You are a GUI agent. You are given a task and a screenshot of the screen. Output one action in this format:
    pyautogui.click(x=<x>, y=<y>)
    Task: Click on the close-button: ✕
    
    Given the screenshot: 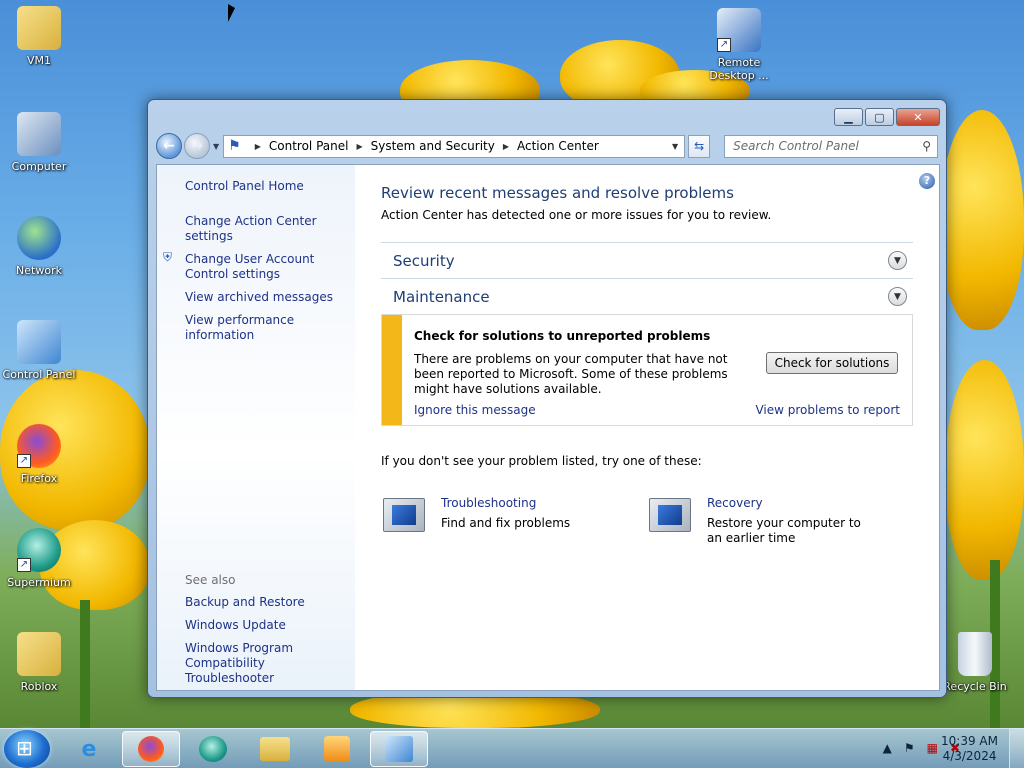 What is the action you would take?
    pyautogui.click(x=918, y=117)
    